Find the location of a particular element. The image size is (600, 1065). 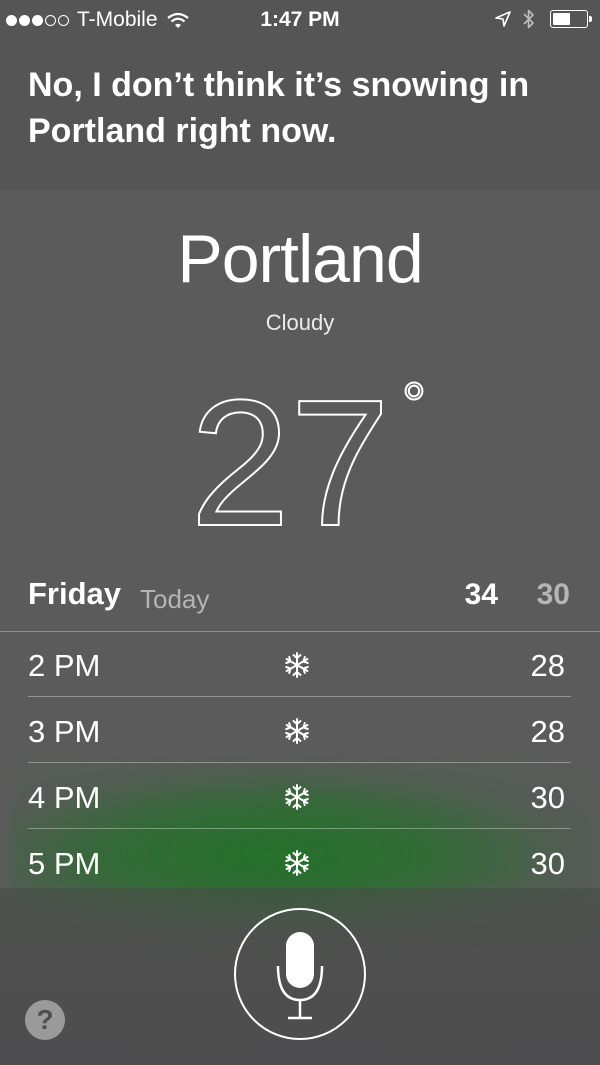

hour-time: 2 PM is located at coordinates (64, 665).